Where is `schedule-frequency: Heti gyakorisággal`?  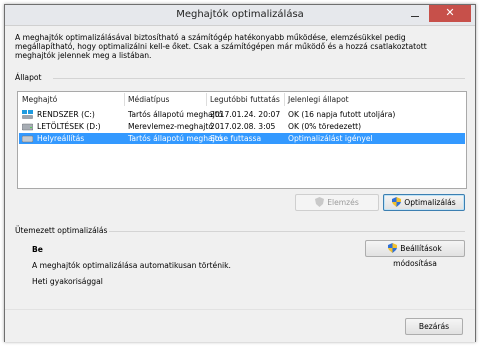 schedule-frequency: Heti gyakorisággal is located at coordinates (67, 281).